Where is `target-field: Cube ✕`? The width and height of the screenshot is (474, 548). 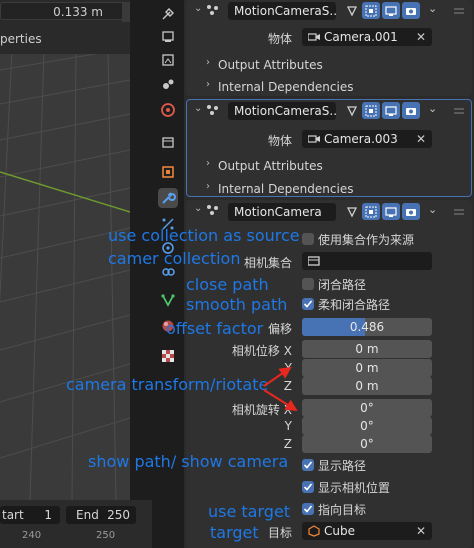 target-field: Cube ✕ is located at coordinates (367, 531).